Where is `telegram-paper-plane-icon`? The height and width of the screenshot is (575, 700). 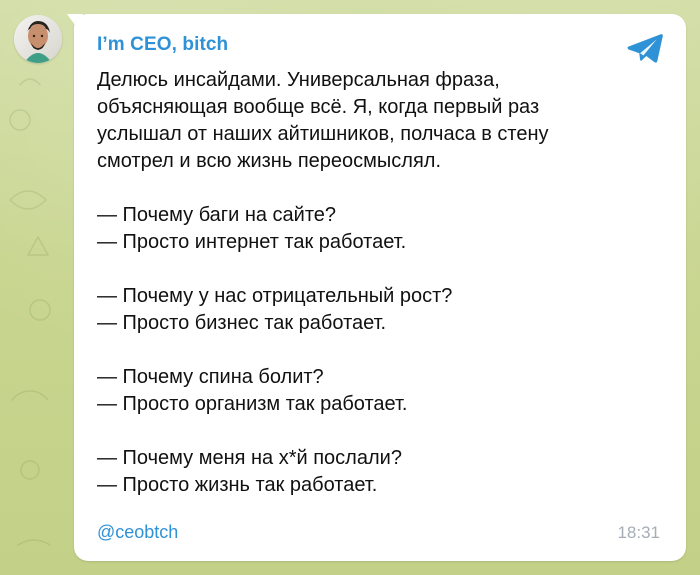
telegram-paper-plane-icon is located at coordinates (645, 48).